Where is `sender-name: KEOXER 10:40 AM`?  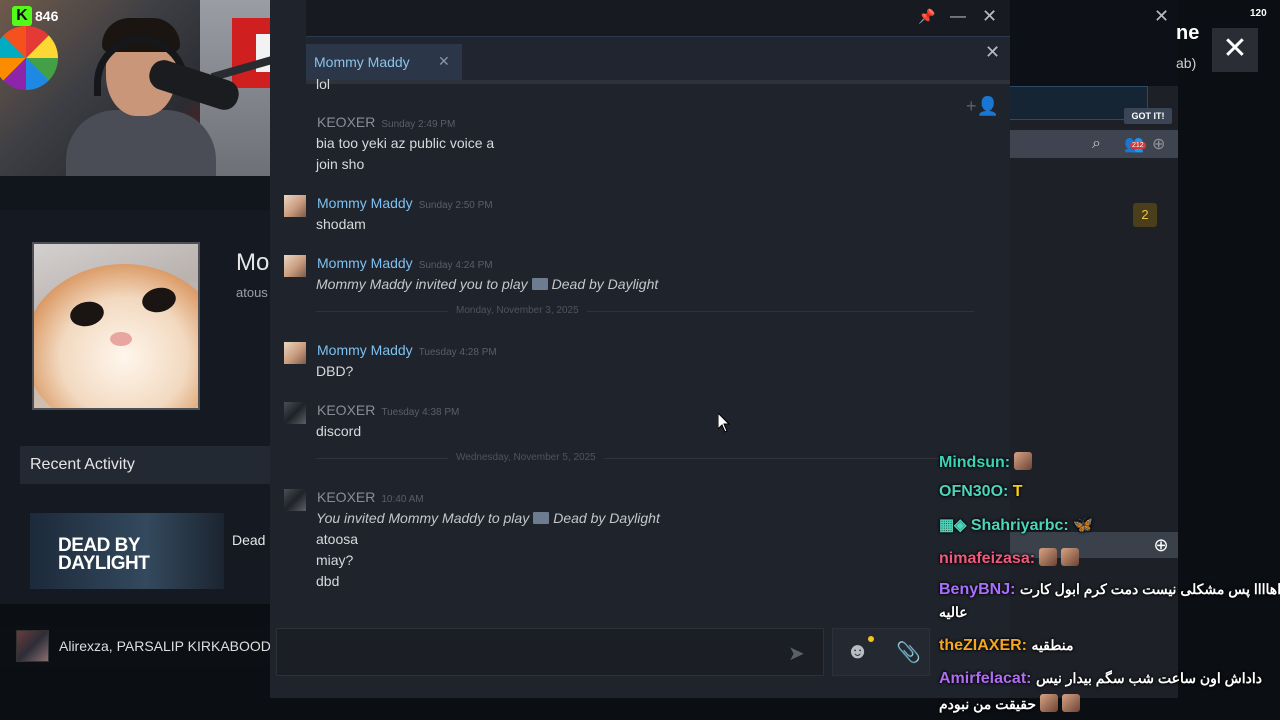 sender-name: KEOXER 10:40 AM is located at coordinates (370, 497).